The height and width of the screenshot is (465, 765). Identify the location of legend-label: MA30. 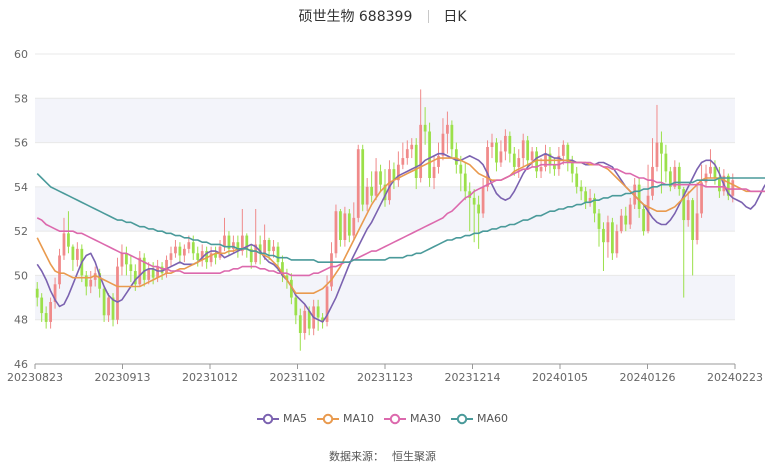
(426, 418).